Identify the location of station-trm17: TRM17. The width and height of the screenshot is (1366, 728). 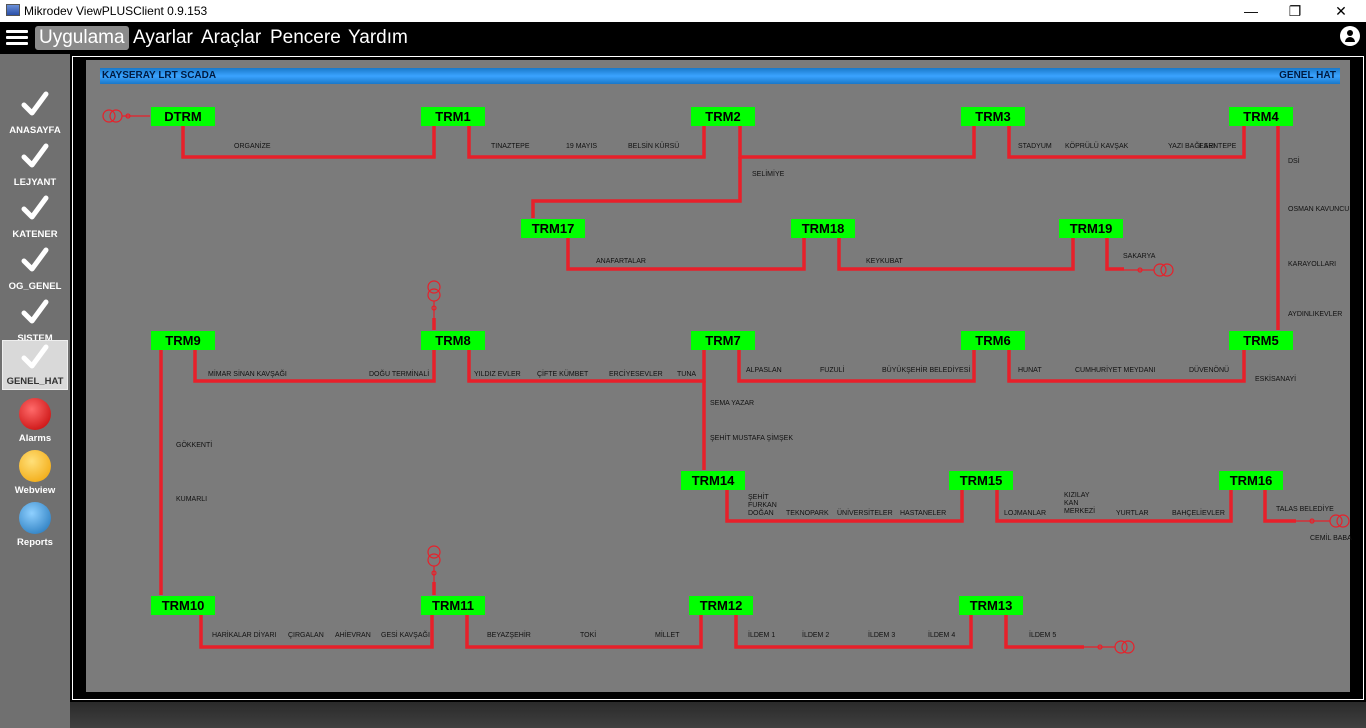
(553, 228).